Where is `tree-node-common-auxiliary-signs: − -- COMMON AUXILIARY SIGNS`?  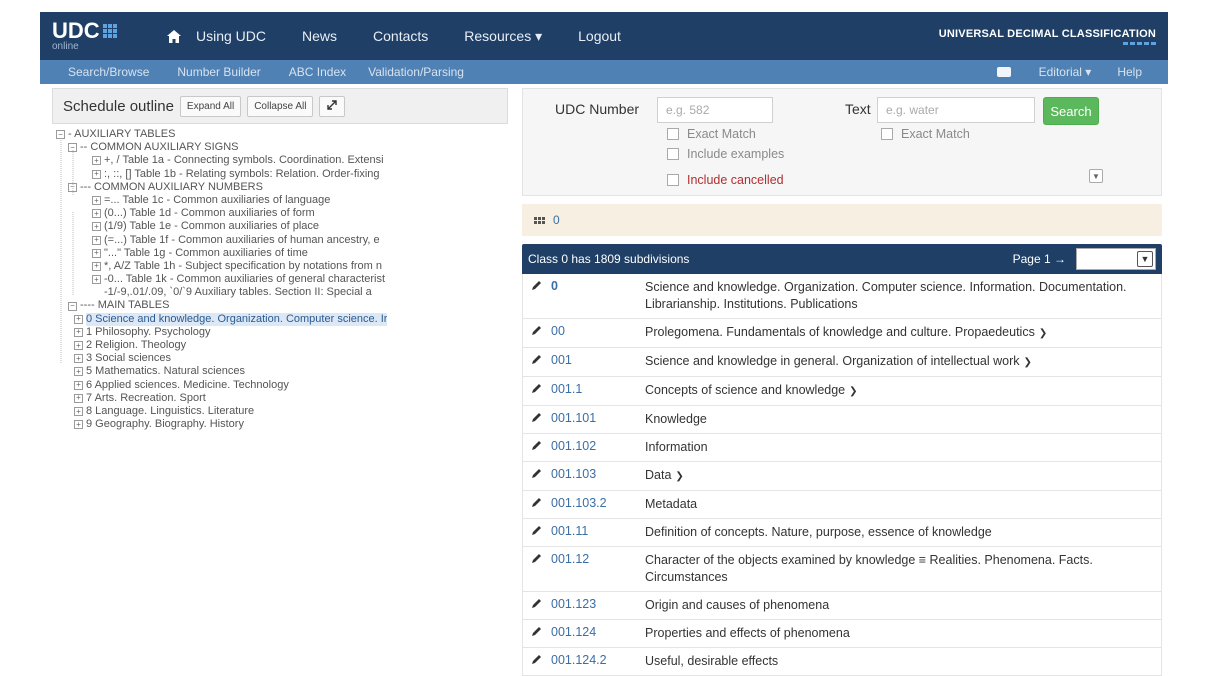 tree-node-common-auxiliary-signs: − -- COMMON AUXILIARY SIGNS is located at coordinates (282, 147).